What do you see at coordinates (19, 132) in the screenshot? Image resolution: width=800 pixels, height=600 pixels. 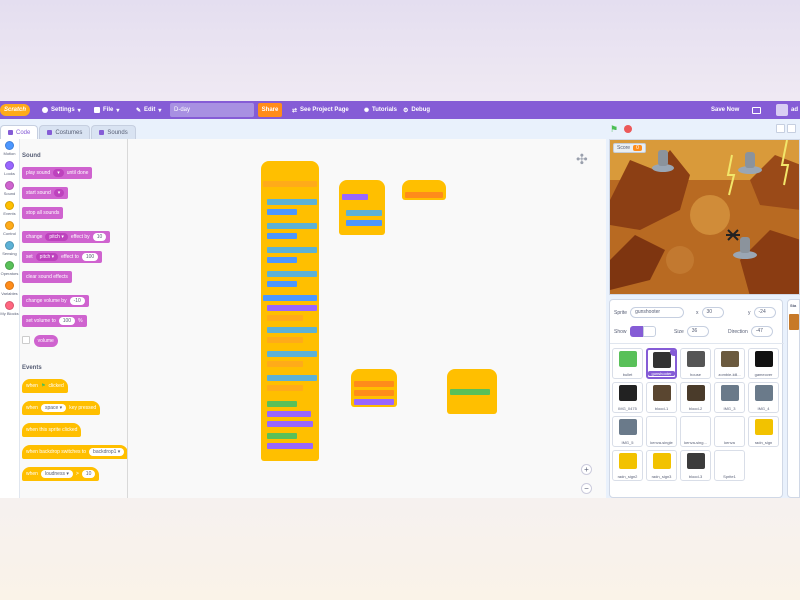 I see `tab-code: Code` at bounding box center [19, 132].